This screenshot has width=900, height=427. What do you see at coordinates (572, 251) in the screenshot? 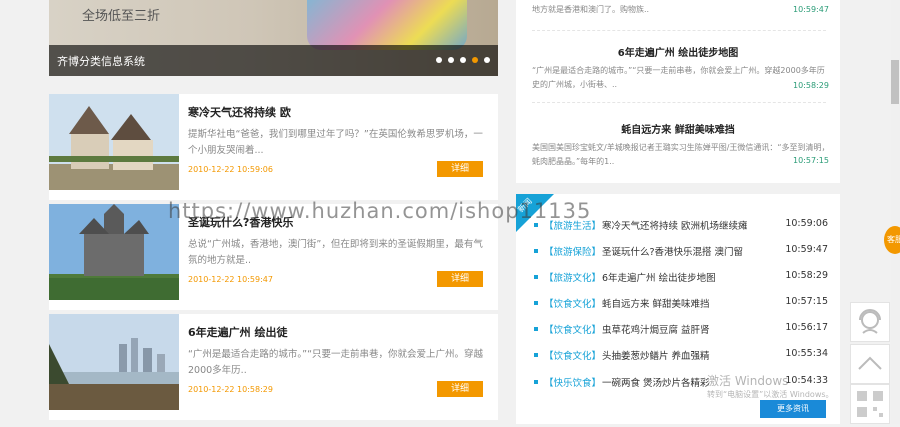
I see `news-category: 【旅游保险】` at bounding box center [572, 251].